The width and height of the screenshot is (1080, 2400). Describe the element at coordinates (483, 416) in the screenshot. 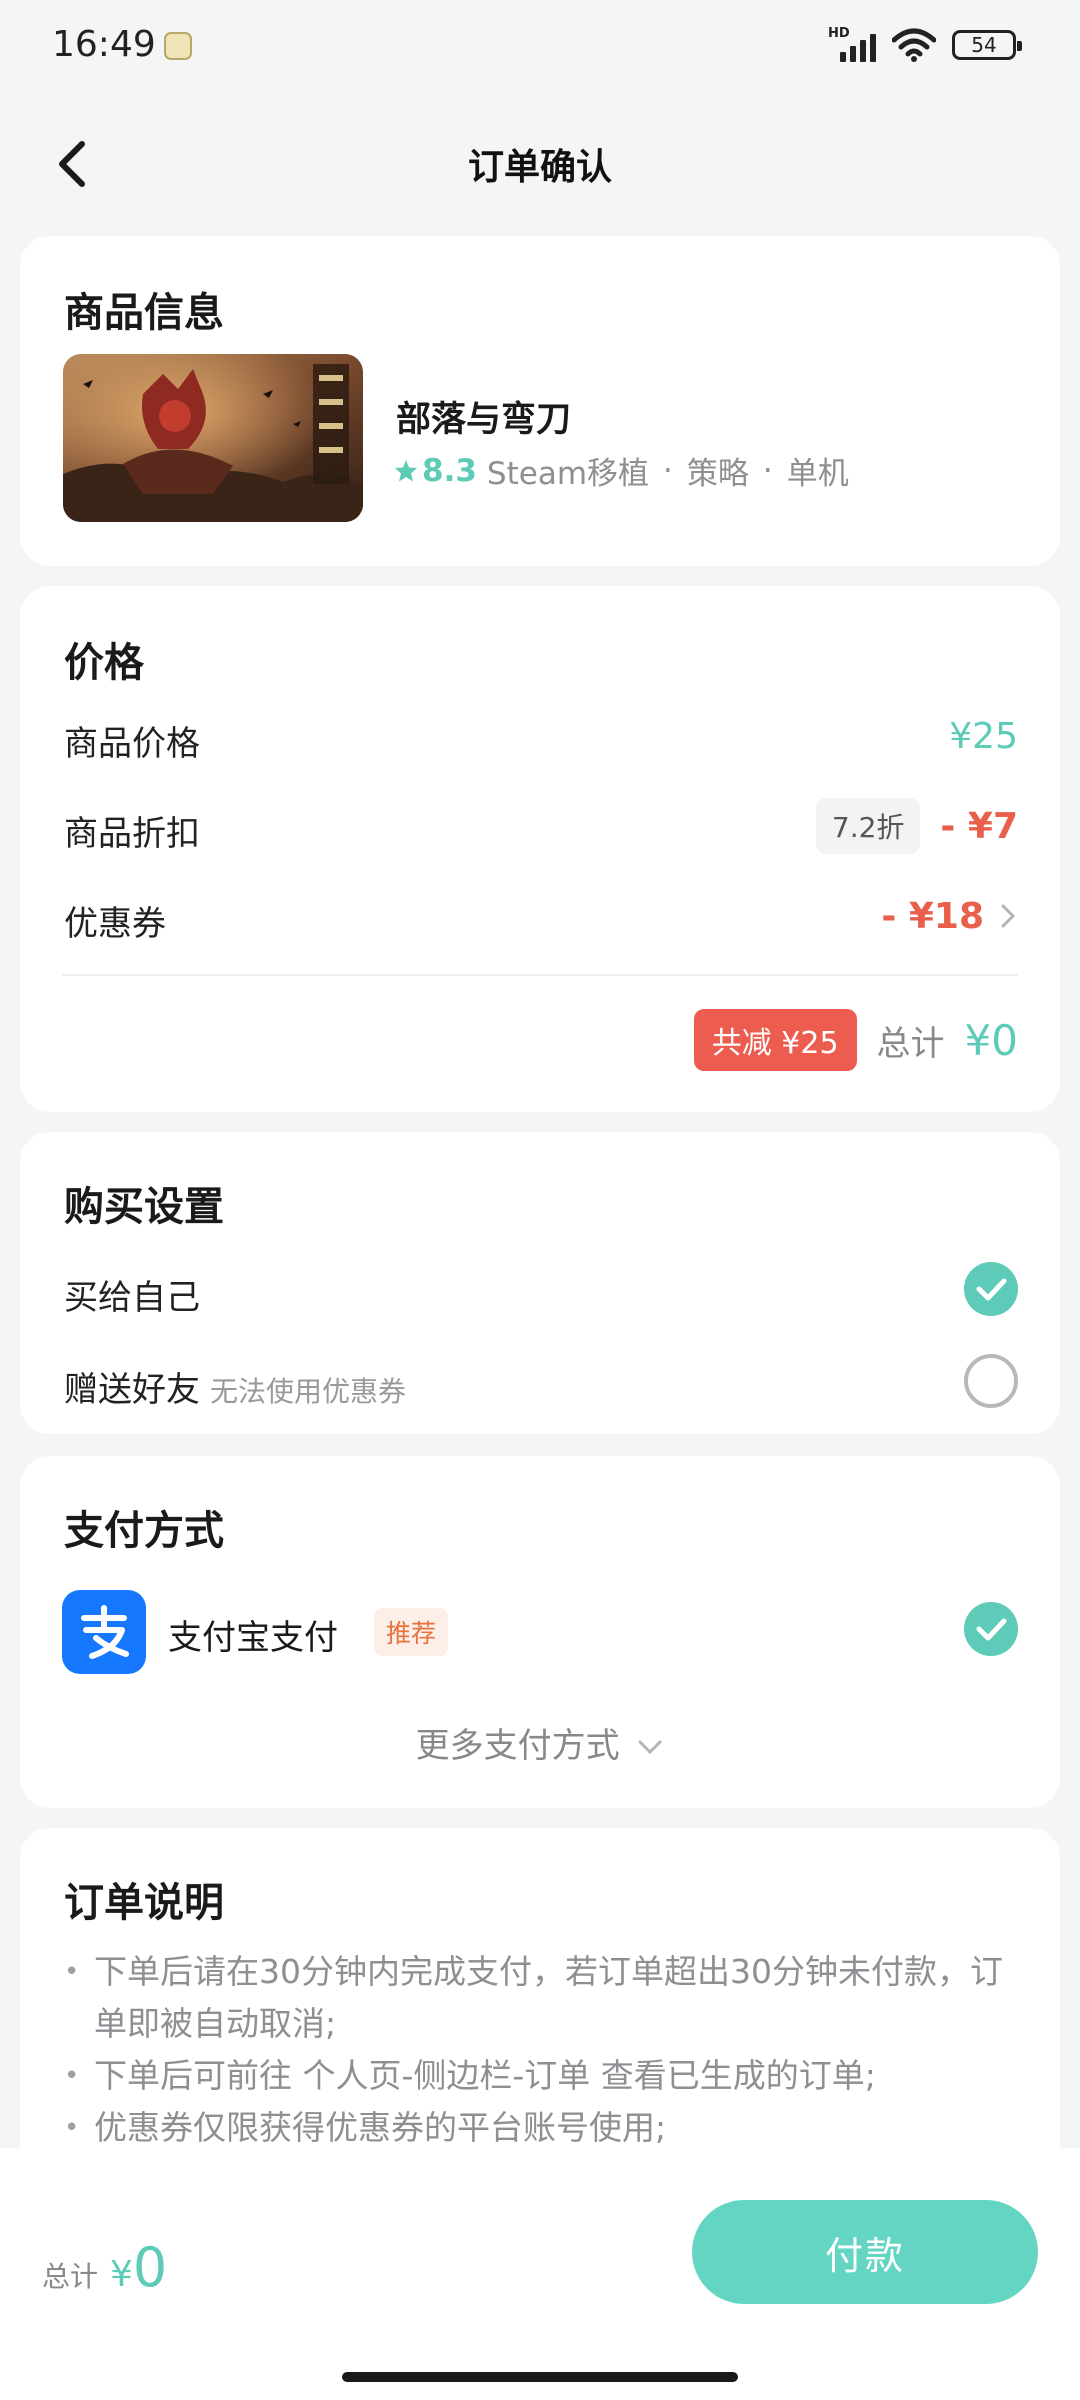

I see `game-name: 部落与弯刀` at that location.